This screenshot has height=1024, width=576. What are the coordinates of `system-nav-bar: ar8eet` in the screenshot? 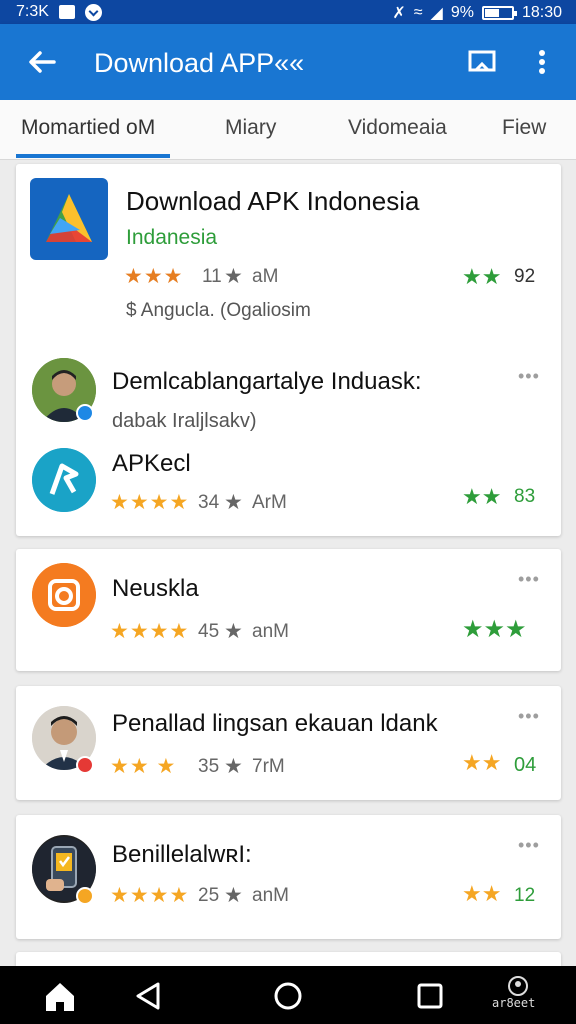 It's located at (288, 995).